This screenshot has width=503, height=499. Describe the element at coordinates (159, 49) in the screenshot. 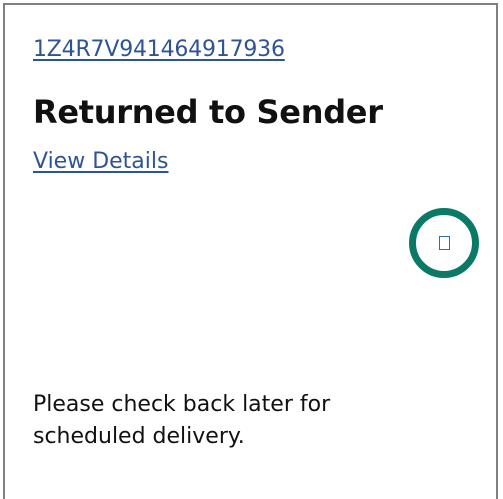

I see `tracking-number-link: 1Z4R7V941464917936` at that location.